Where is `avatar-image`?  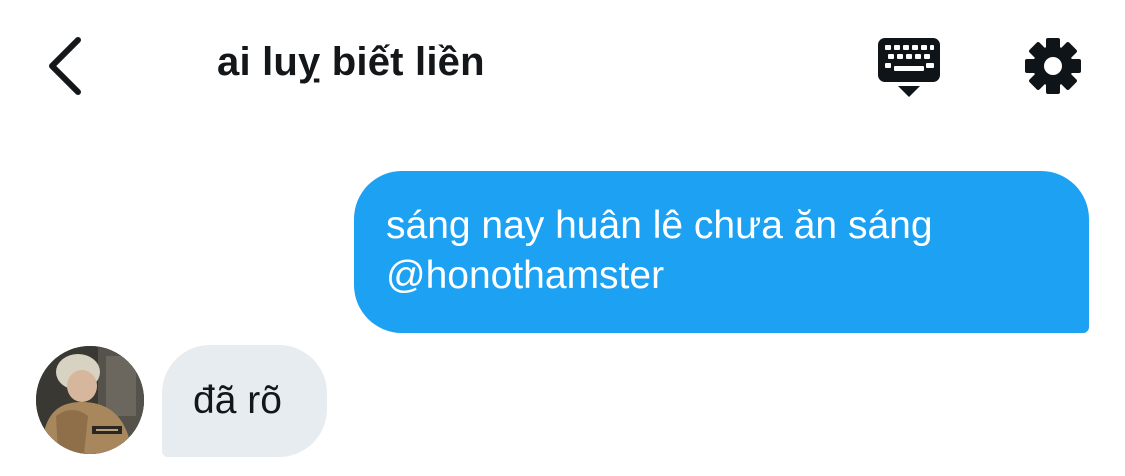 avatar-image is located at coordinates (90, 400).